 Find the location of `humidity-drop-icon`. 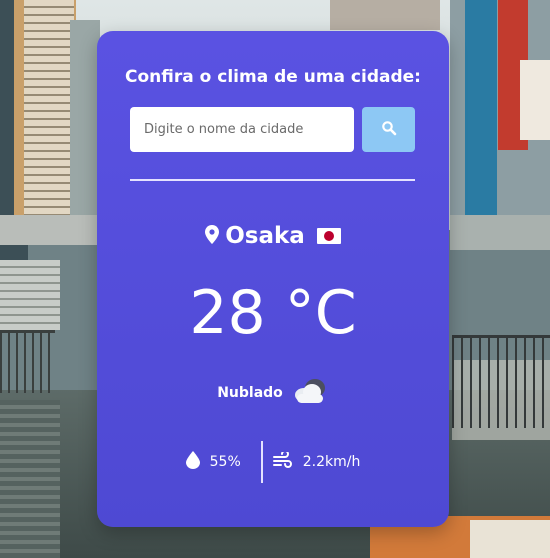

humidity-drop-icon is located at coordinates (192, 462).